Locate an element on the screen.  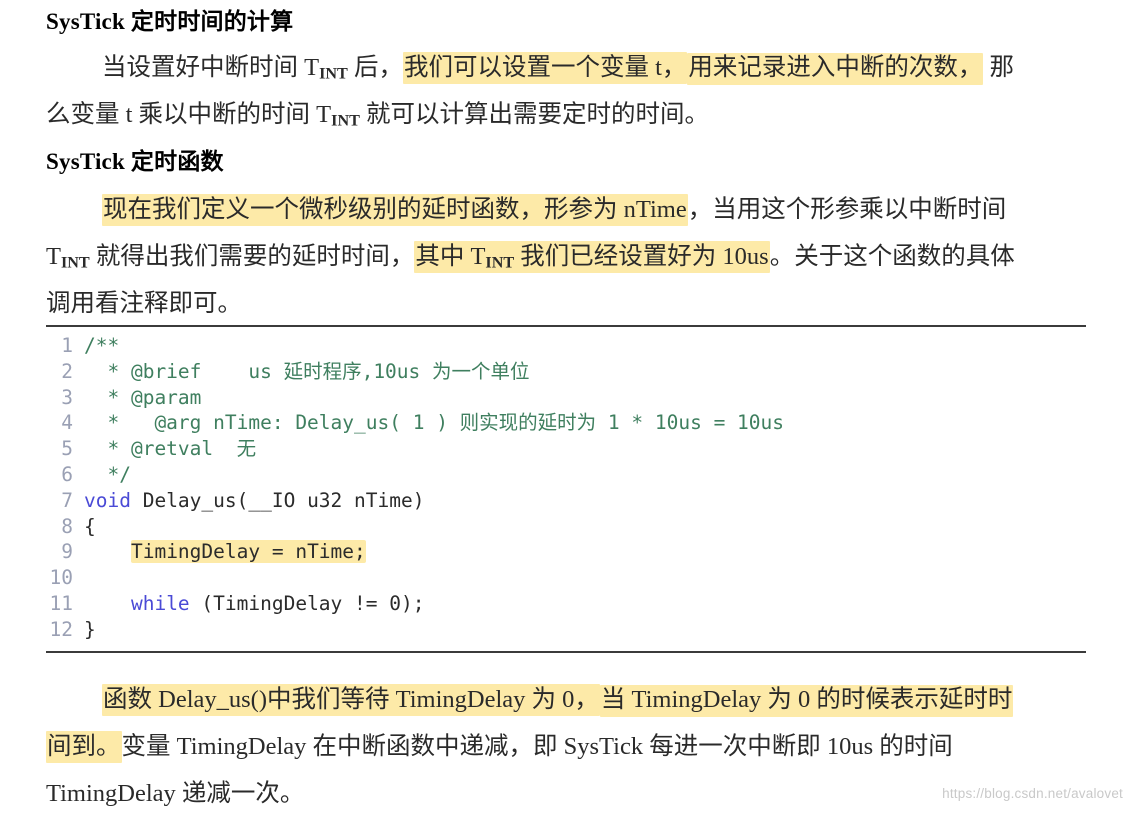
text-run: 就可以计算出需要定时的时间。 is located at coordinates (534, 114).